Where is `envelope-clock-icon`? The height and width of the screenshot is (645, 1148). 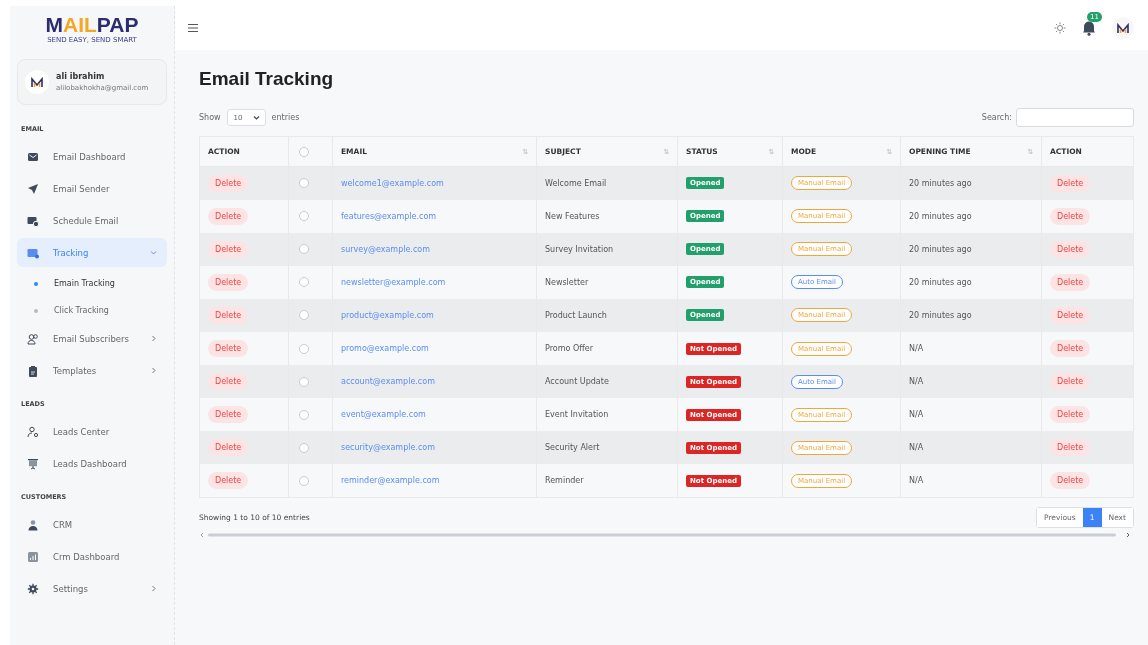 envelope-clock-icon is located at coordinates (33, 220).